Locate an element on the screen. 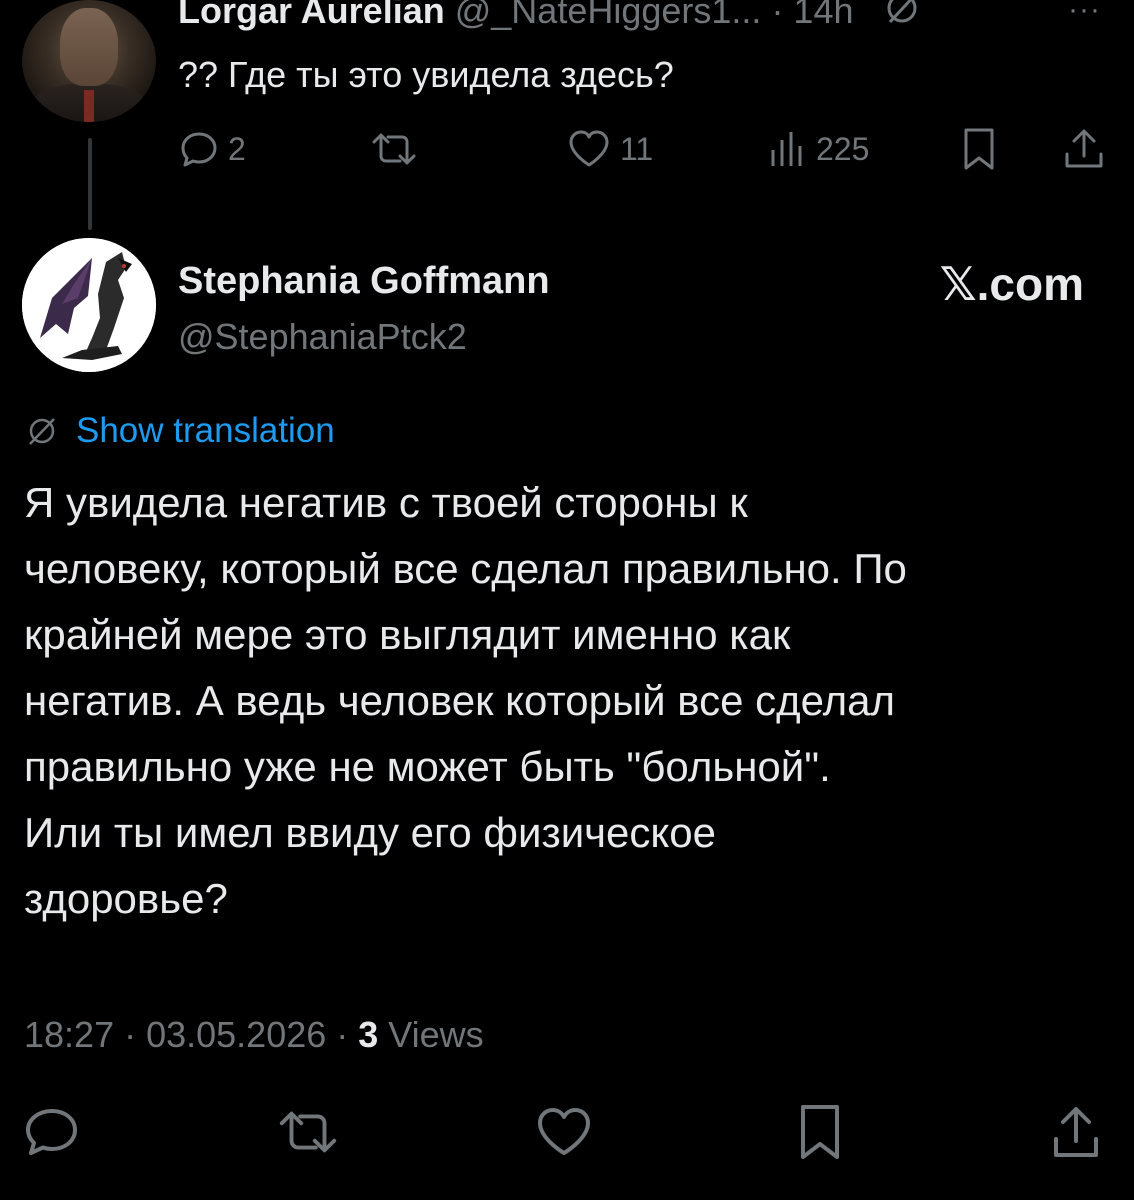 This screenshot has height=1200, width=1134. tweet-metadata: 18:27 · 03.05.2026 · 3 Views is located at coordinates (254, 1035).